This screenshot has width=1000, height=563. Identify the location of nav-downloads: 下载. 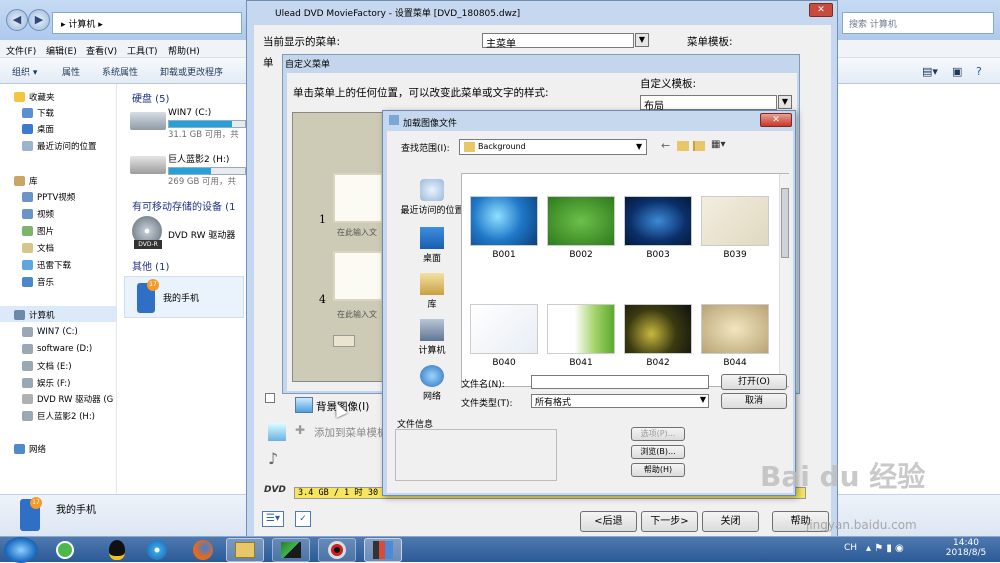
(38, 113).